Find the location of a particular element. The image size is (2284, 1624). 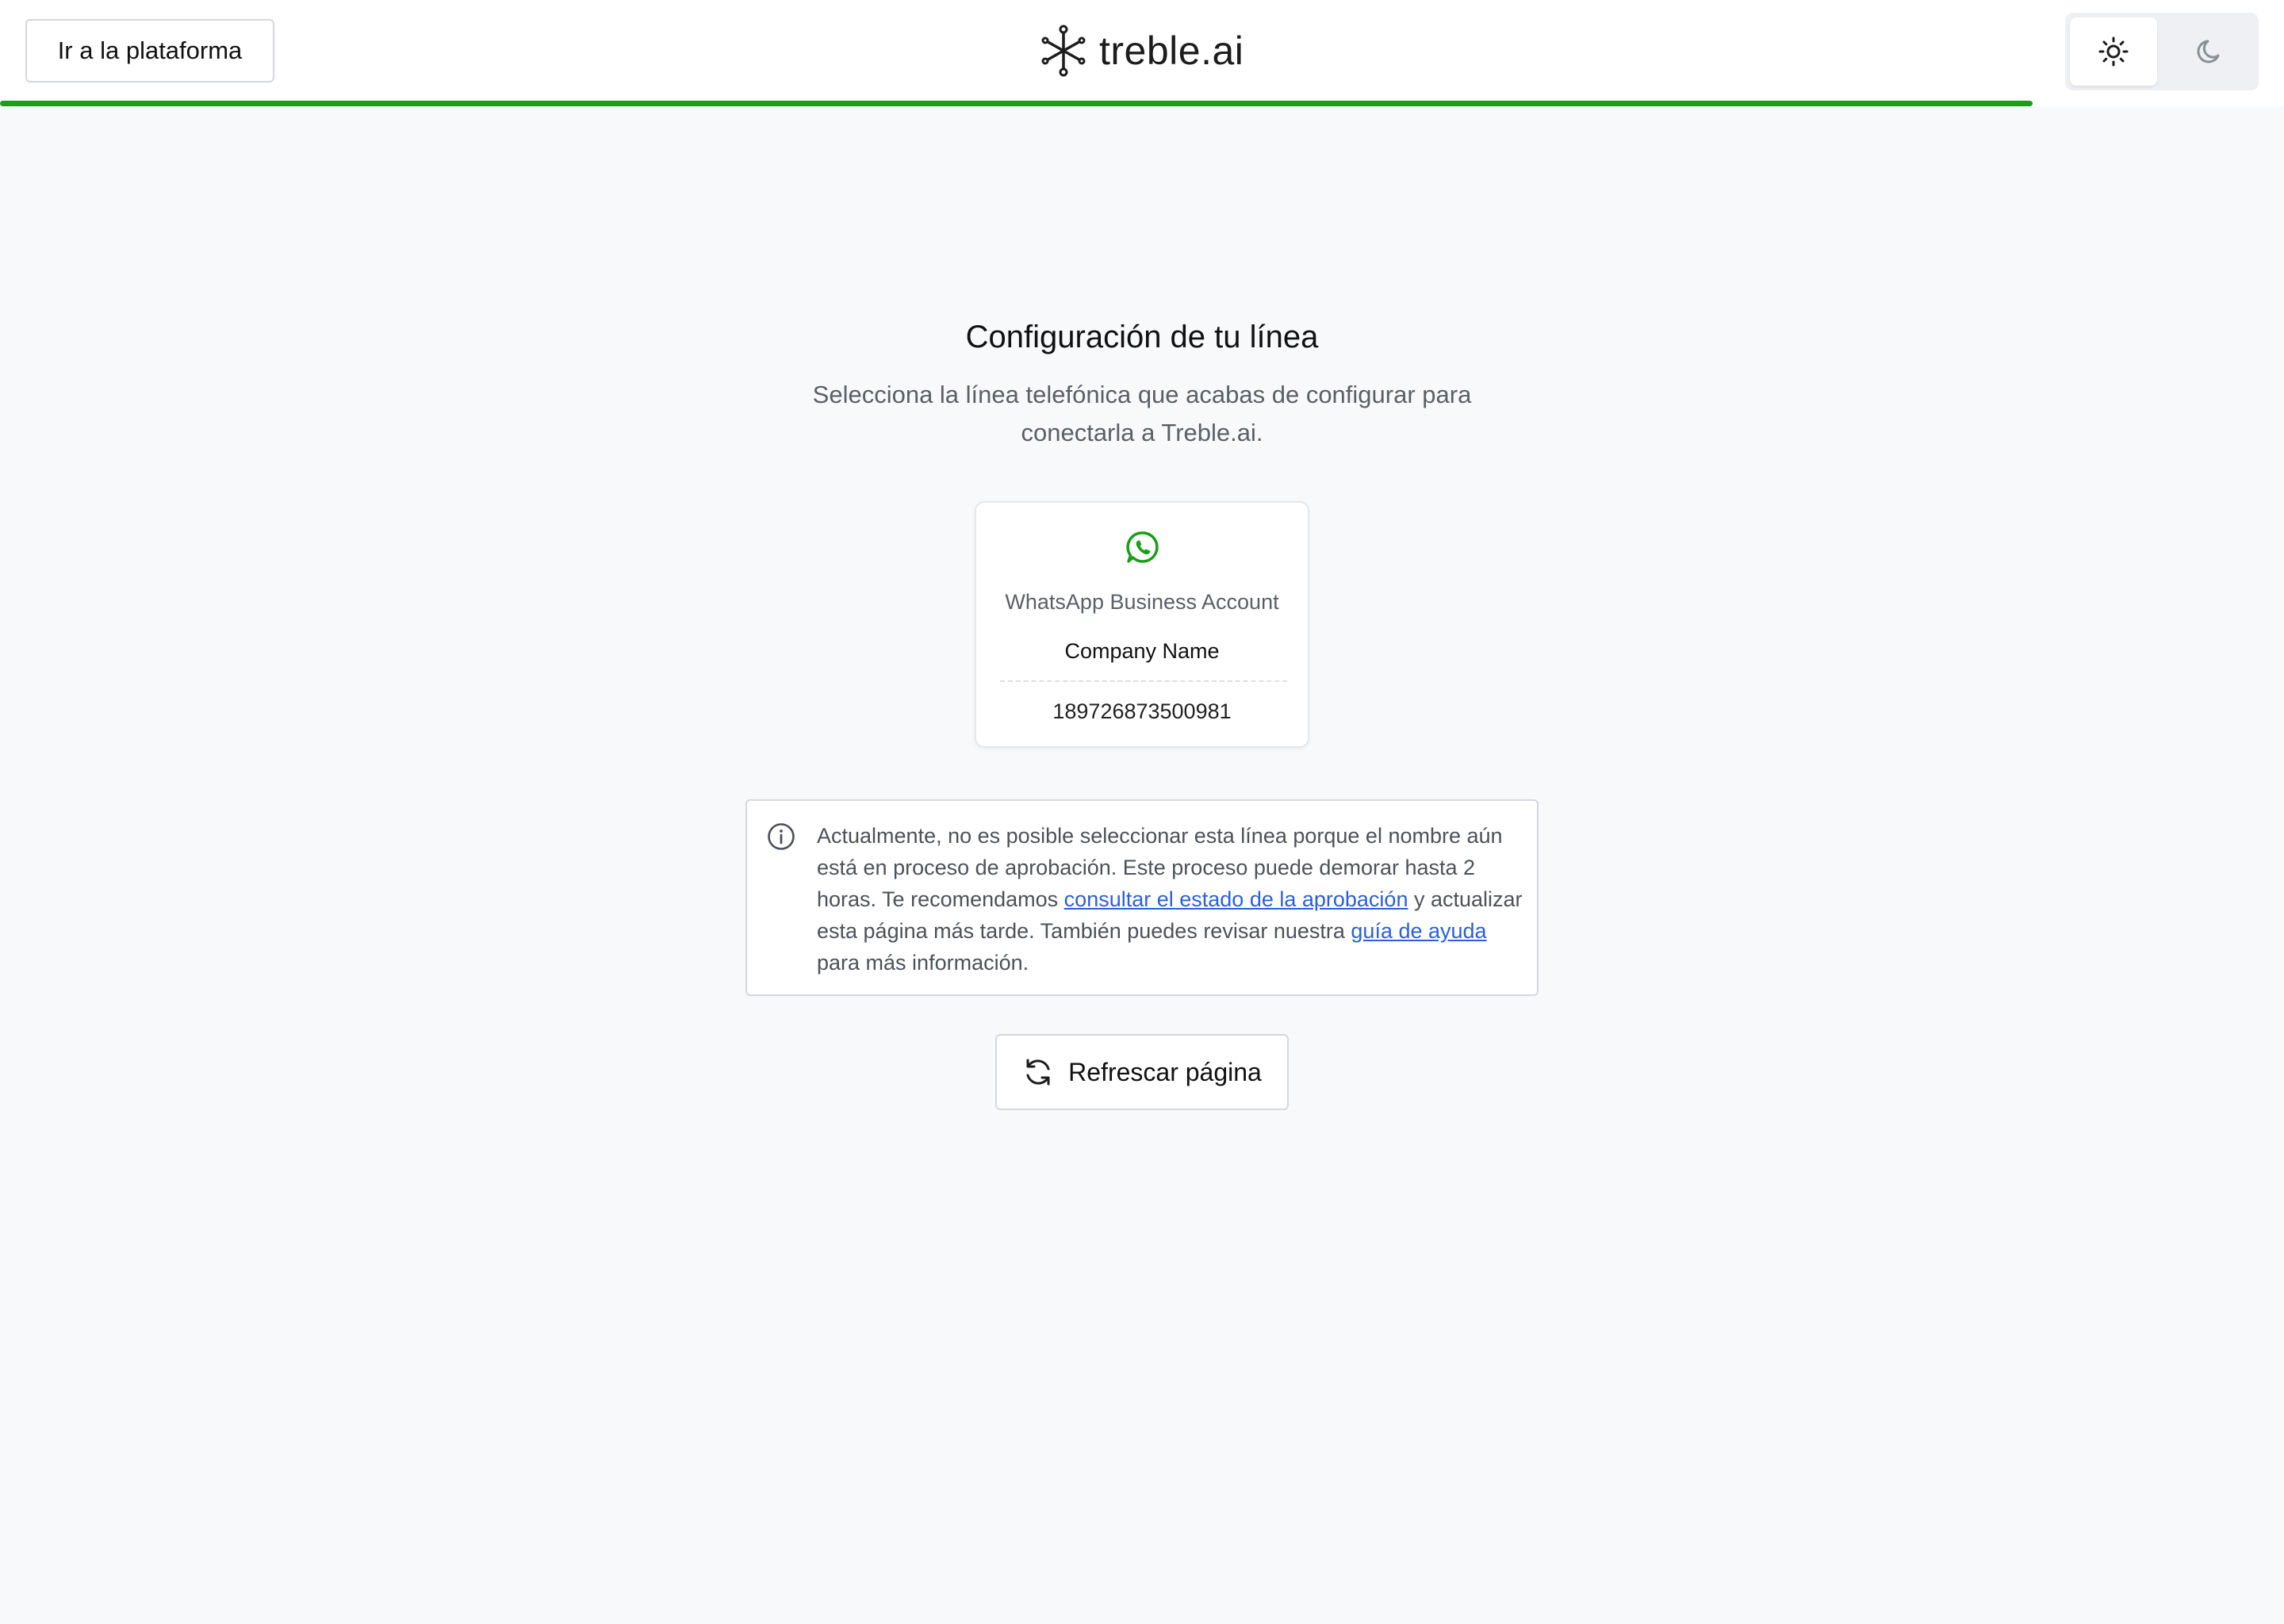

brand-logo: treble.ai is located at coordinates (1141, 50).